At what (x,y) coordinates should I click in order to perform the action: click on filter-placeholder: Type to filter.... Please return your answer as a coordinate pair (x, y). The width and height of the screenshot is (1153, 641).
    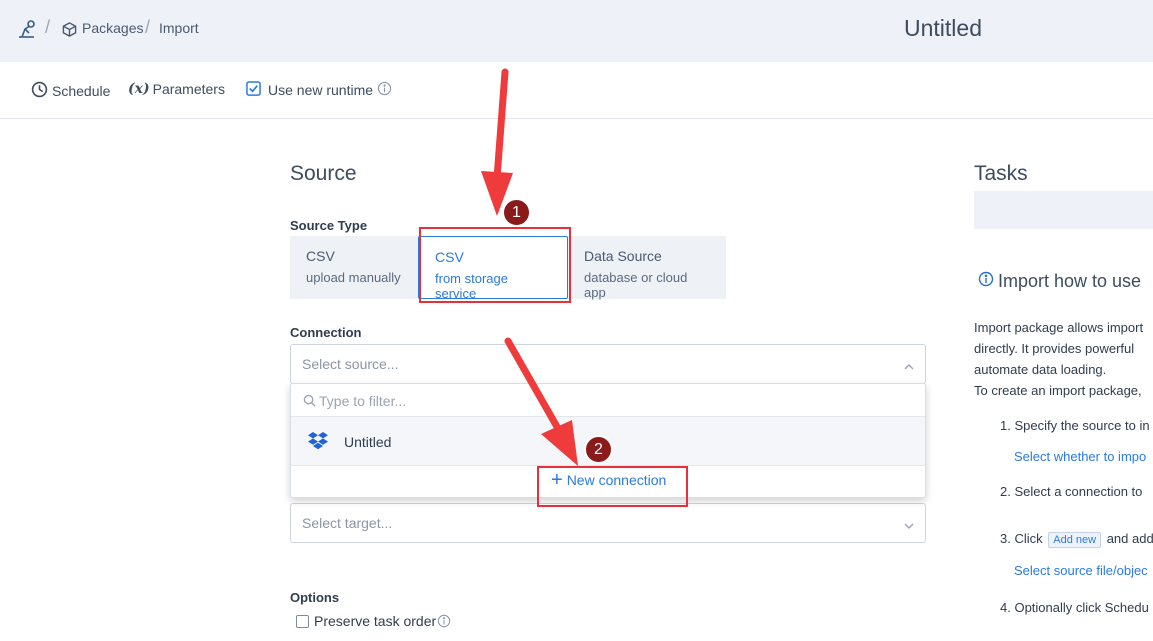
    Looking at the image, I should click on (363, 401).